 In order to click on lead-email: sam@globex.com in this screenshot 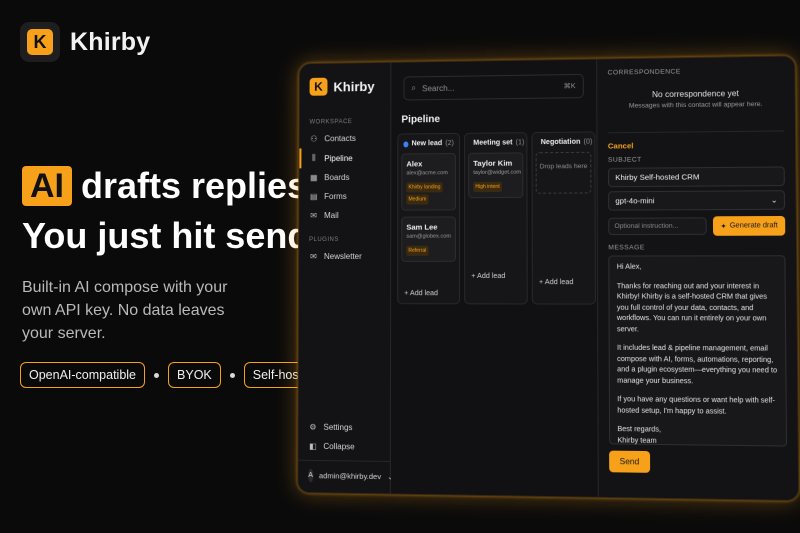, I will do `click(429, 236)`.